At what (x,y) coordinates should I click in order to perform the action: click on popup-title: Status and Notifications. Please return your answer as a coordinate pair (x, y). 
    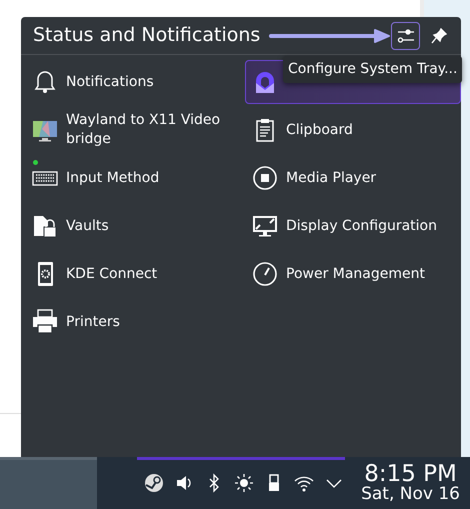
    Looking at the image, I should click on (146, 35).